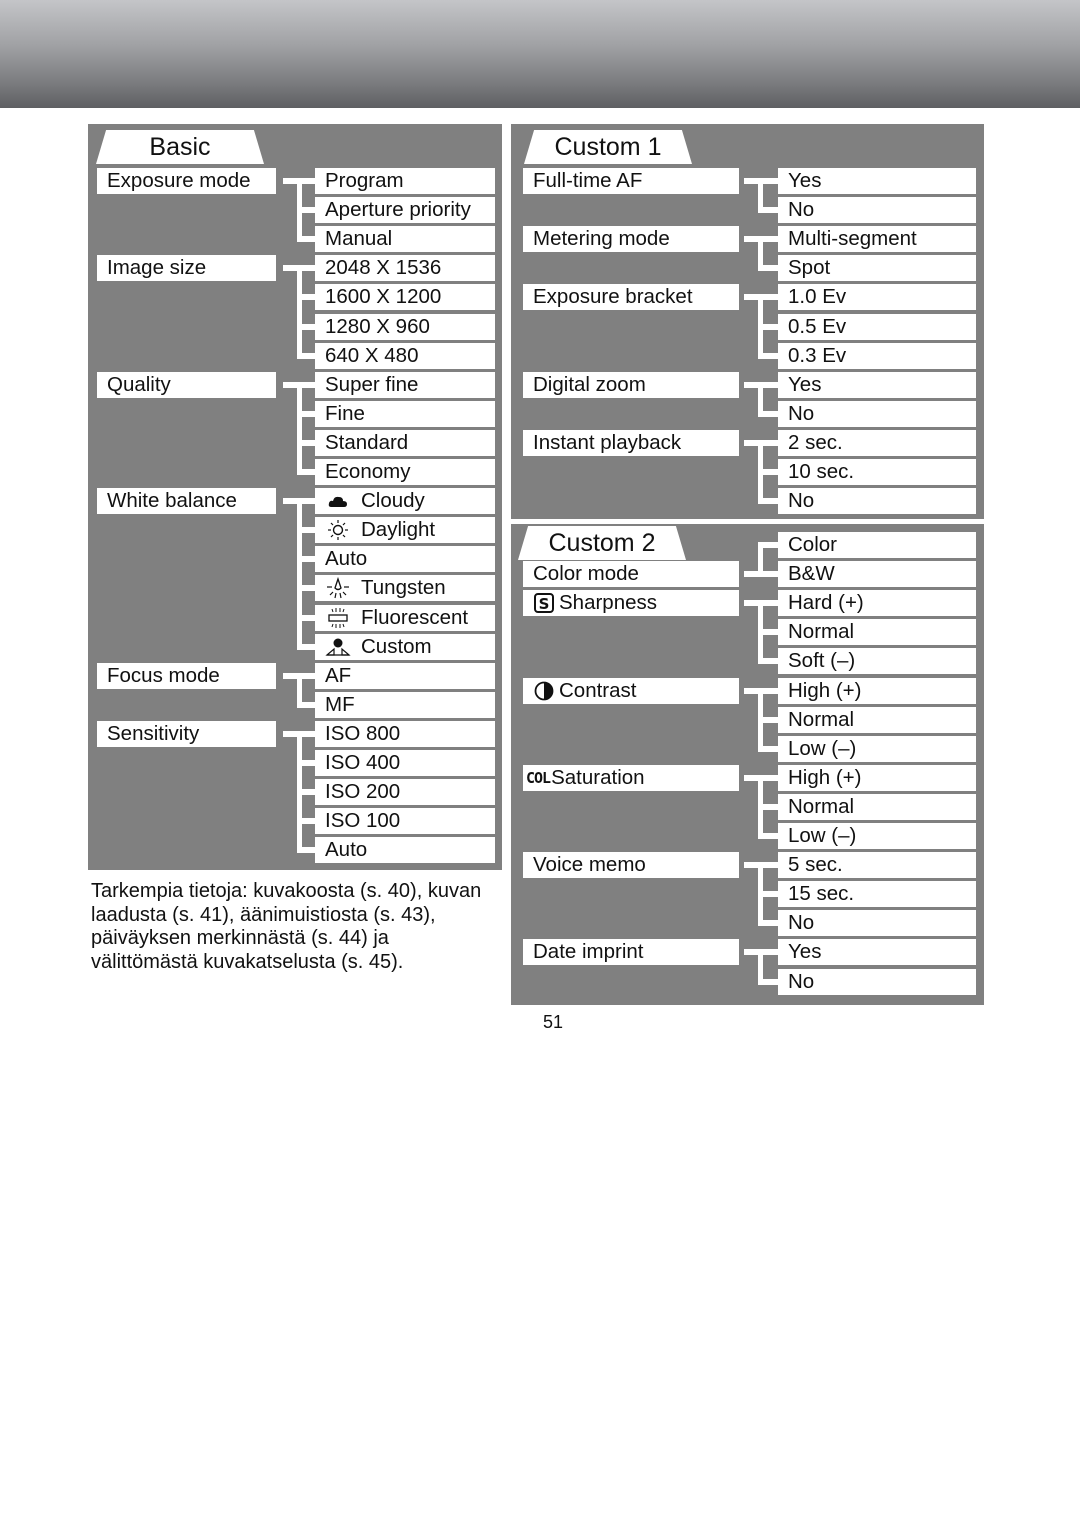 The image size is (1080, 1529). What do you see at coordinates (186, 733) in the screenshot?
I see `setting-label-sensitivity: Sensitivity` at bounding box center [186, 733].